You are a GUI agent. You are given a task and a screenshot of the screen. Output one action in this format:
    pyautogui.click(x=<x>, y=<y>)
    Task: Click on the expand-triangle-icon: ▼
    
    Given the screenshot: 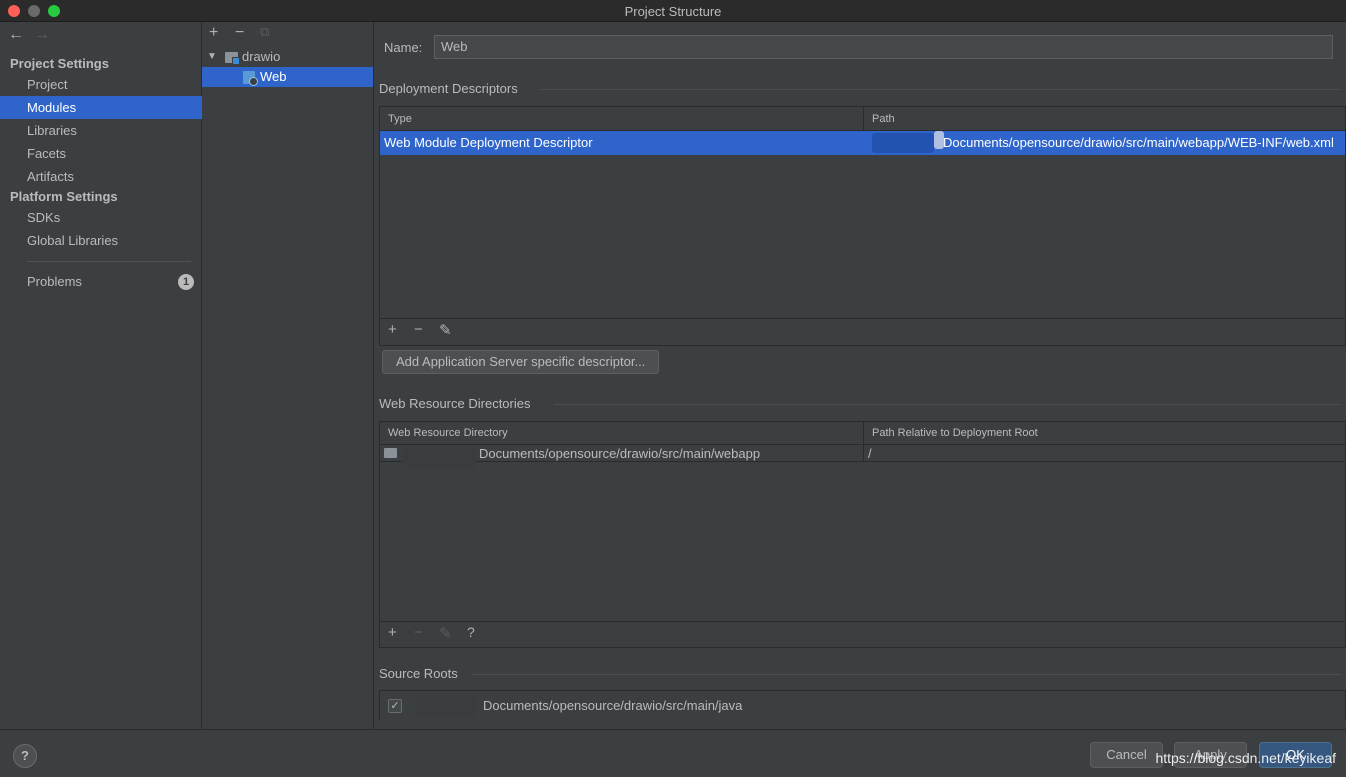 What is the action you would take?
    pyautogui.click(x=212, y=57)
    